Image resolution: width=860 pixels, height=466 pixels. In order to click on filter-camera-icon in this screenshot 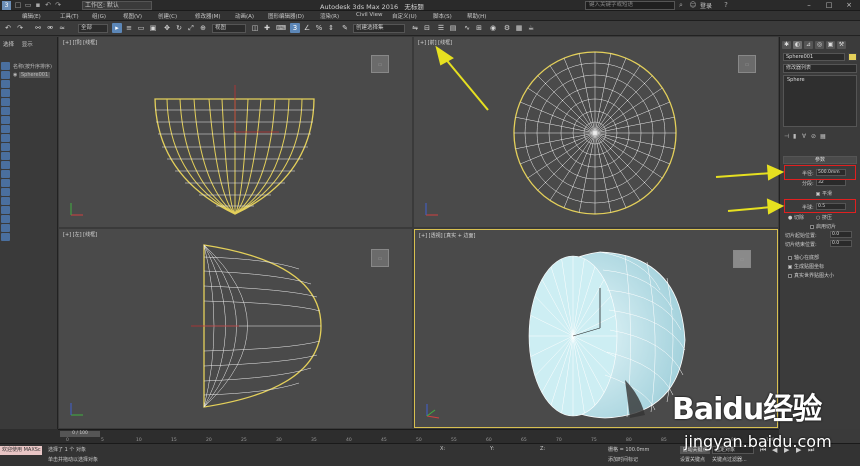, I will do `click(5, 93)`.